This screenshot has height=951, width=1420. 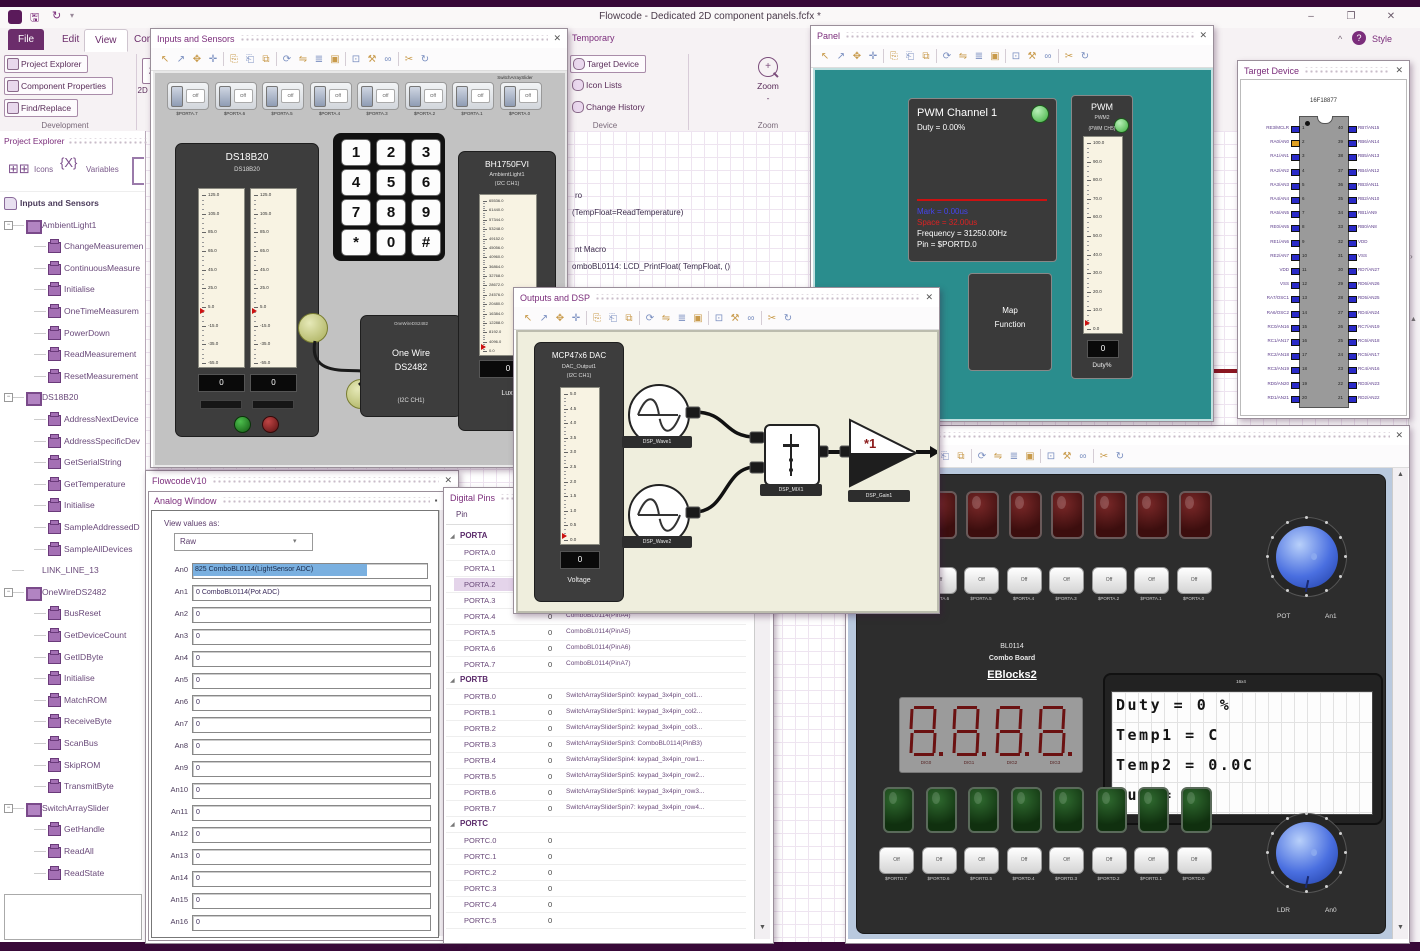 What do you see at coordinates (72, 613) in the screenshot?
I see `tree-item-busreset: BusReset` at bounding box center [72, 613].